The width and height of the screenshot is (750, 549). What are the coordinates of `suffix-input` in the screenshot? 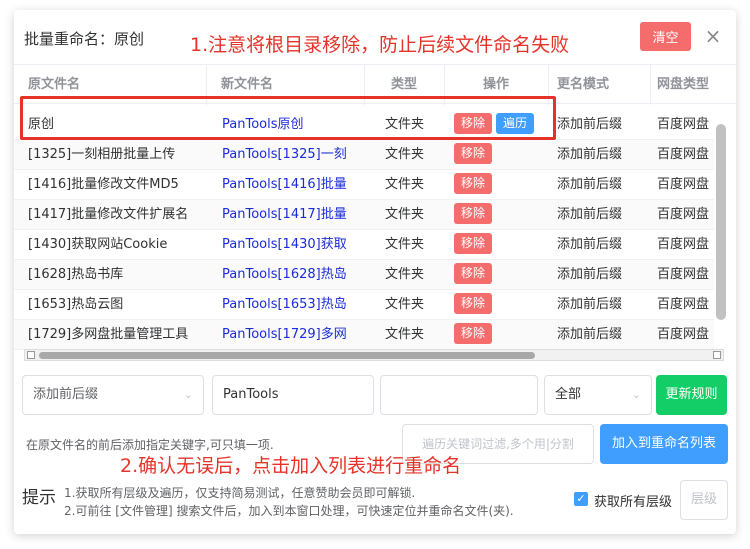 It's located at (459, 395).